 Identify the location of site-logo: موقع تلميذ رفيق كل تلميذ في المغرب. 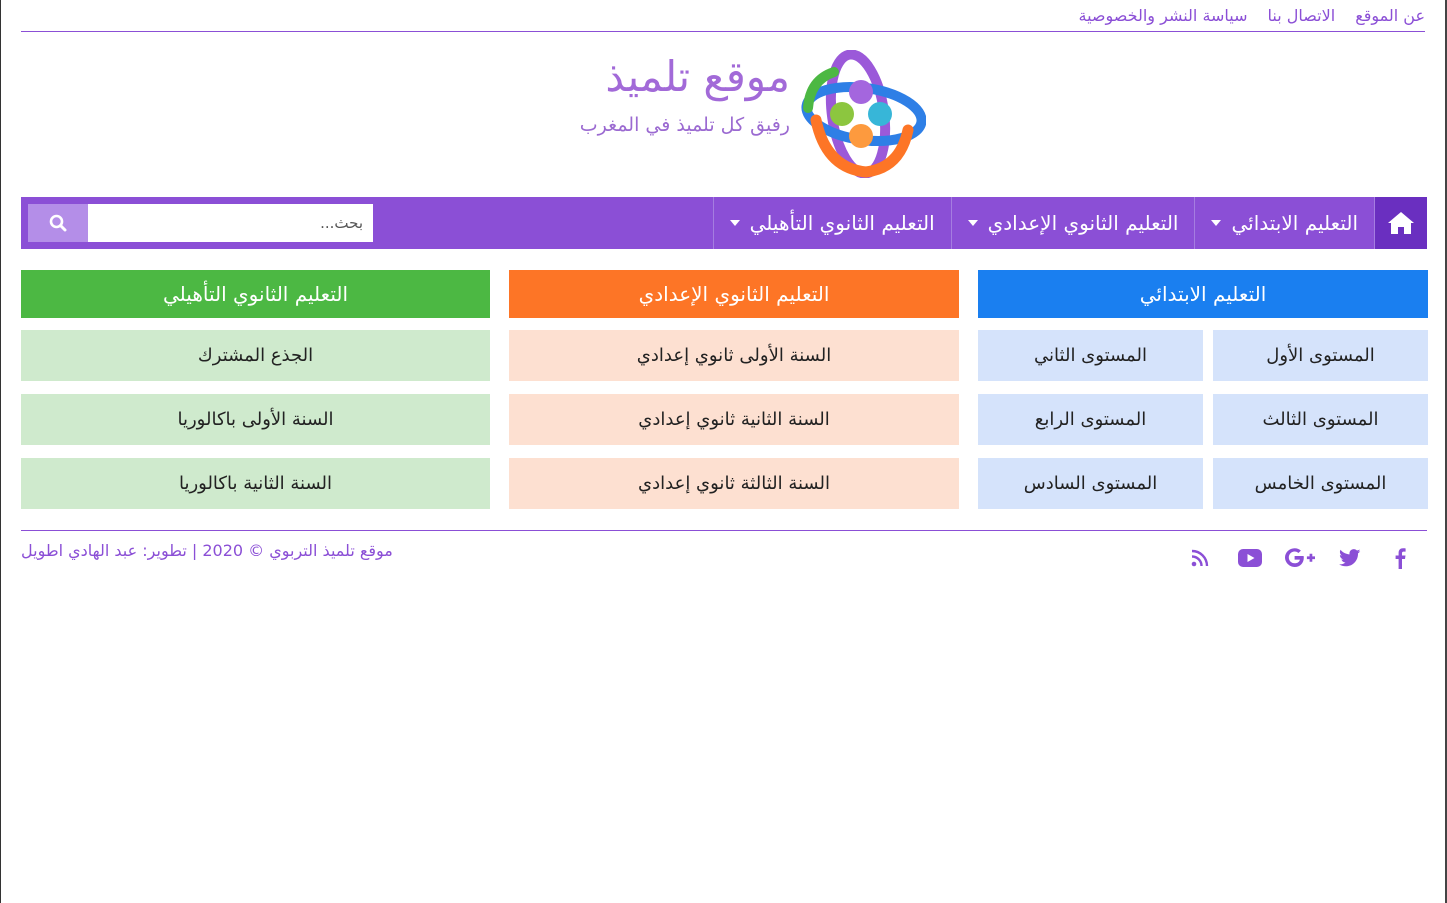
(736, 114).